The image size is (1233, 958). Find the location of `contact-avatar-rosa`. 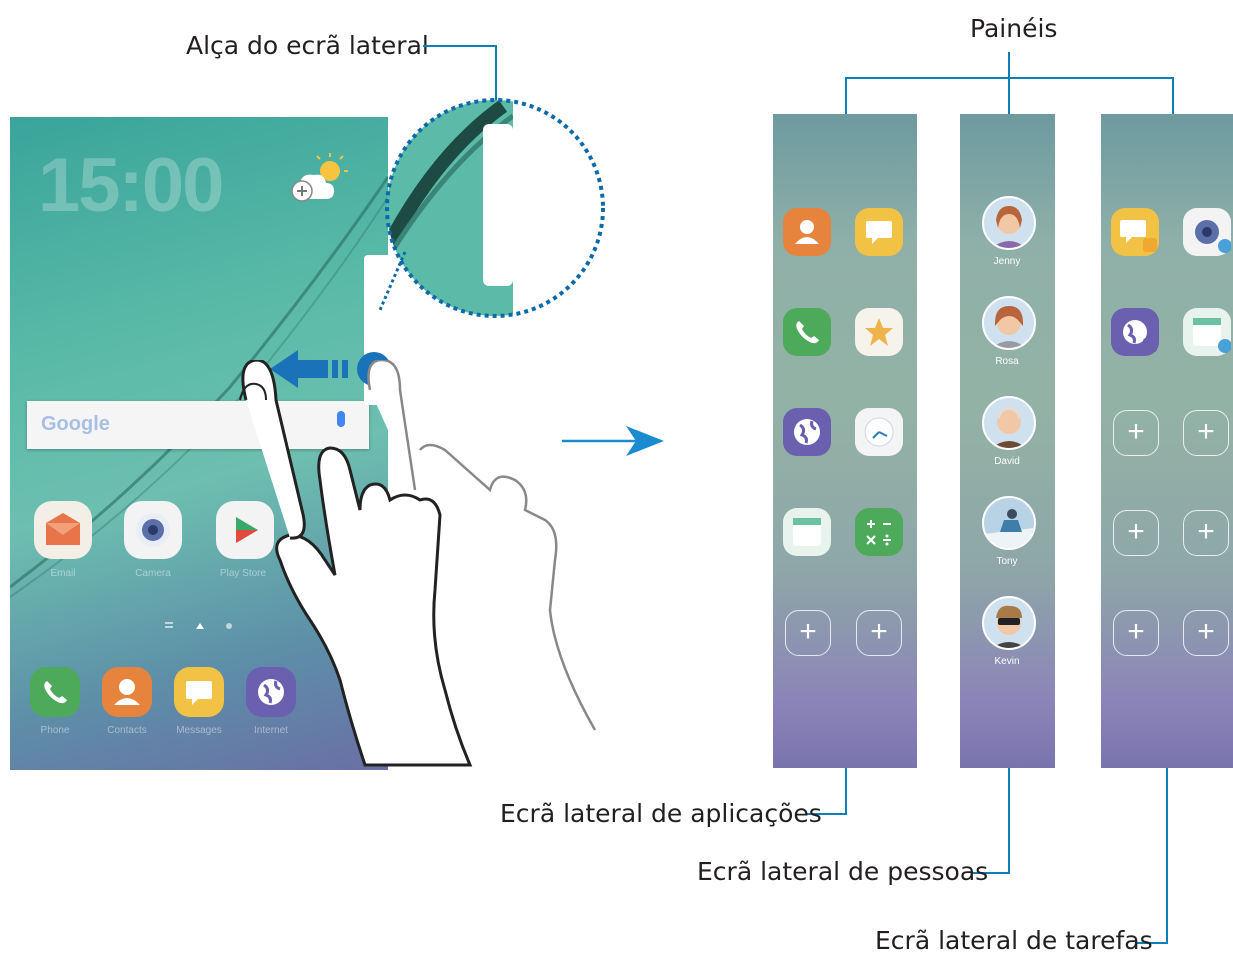

contact-avatar-rosa is located at coordinates (1009, 323).